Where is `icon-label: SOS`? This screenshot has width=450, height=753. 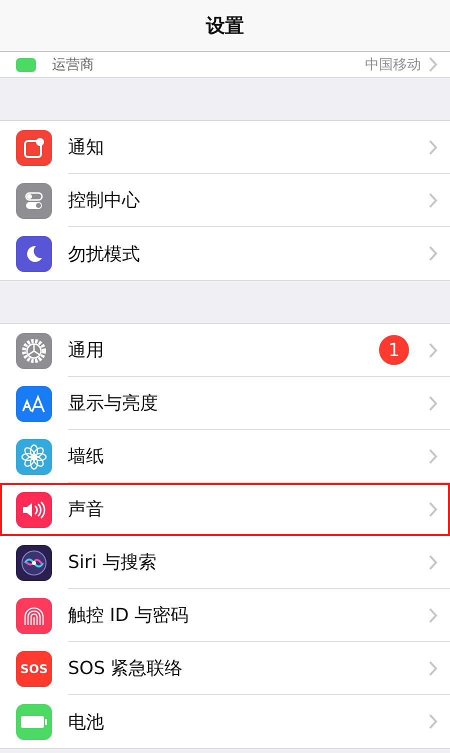
icon-label: SOS is located at coordinates (34, 669).